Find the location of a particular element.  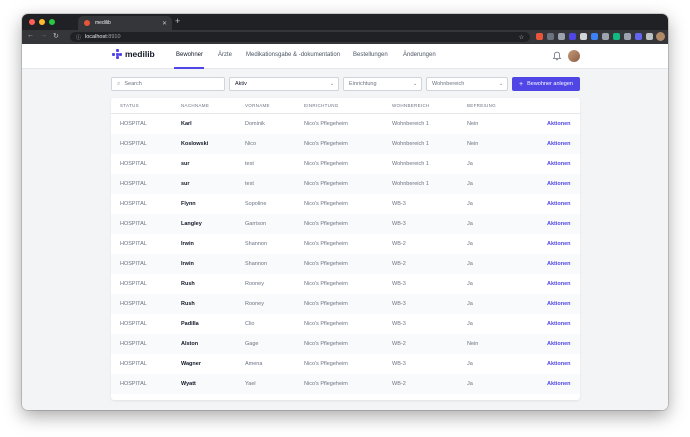

browser-tab: medilib ✕ is located at coordinates (125, 23).